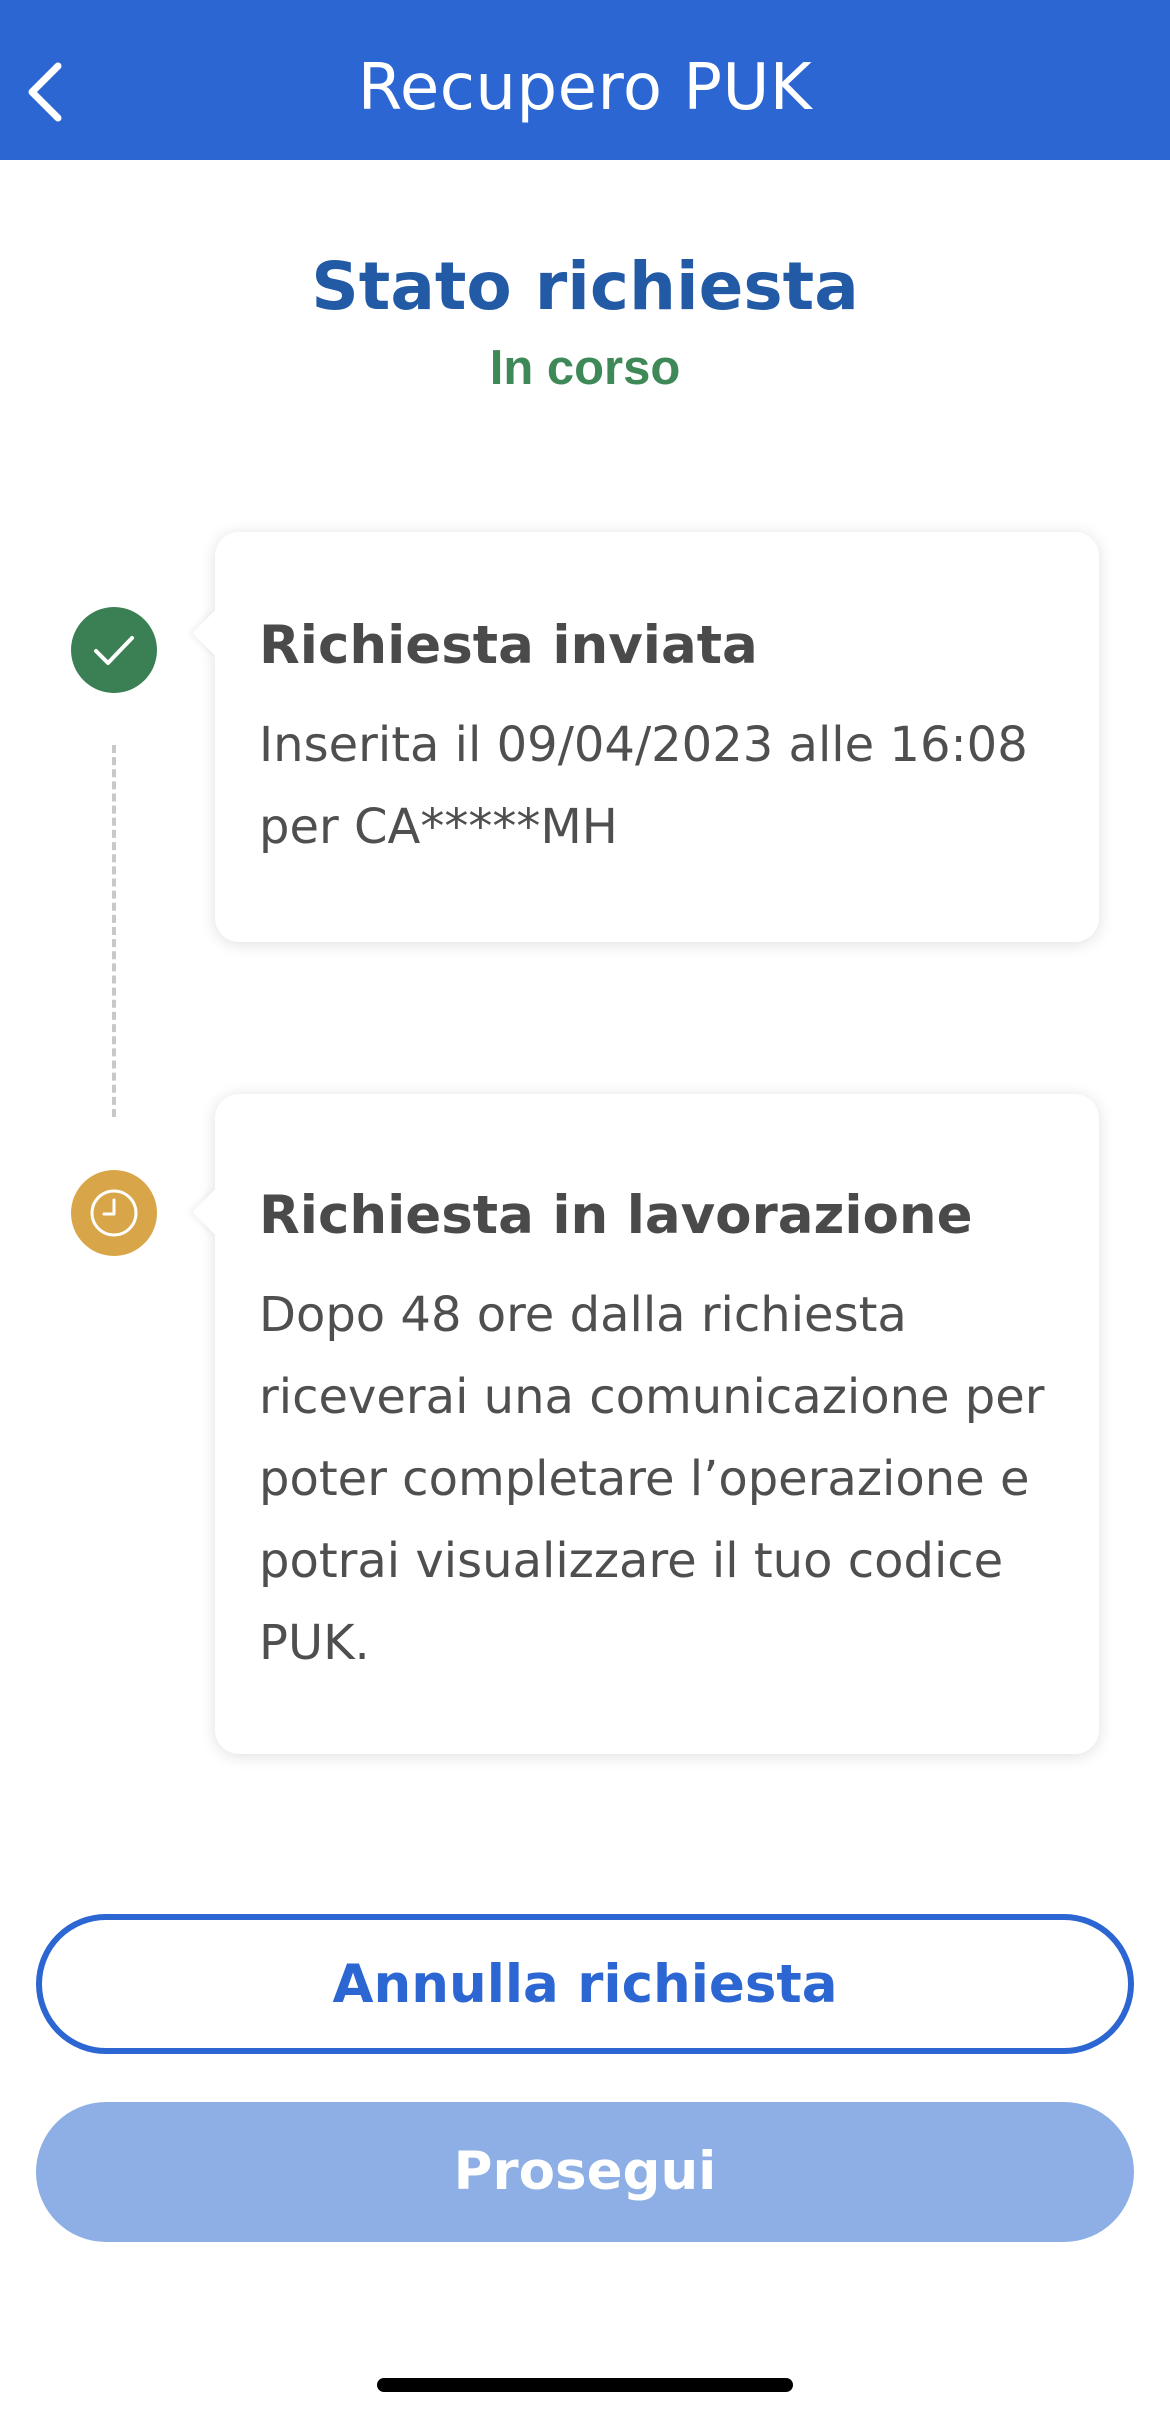 Image resolution: width=1170 pixels, height=2418 pixels. Describe the element at coordinates (585, 88) in the screenshot. I see `page-title: Recupero PUK` at that location.